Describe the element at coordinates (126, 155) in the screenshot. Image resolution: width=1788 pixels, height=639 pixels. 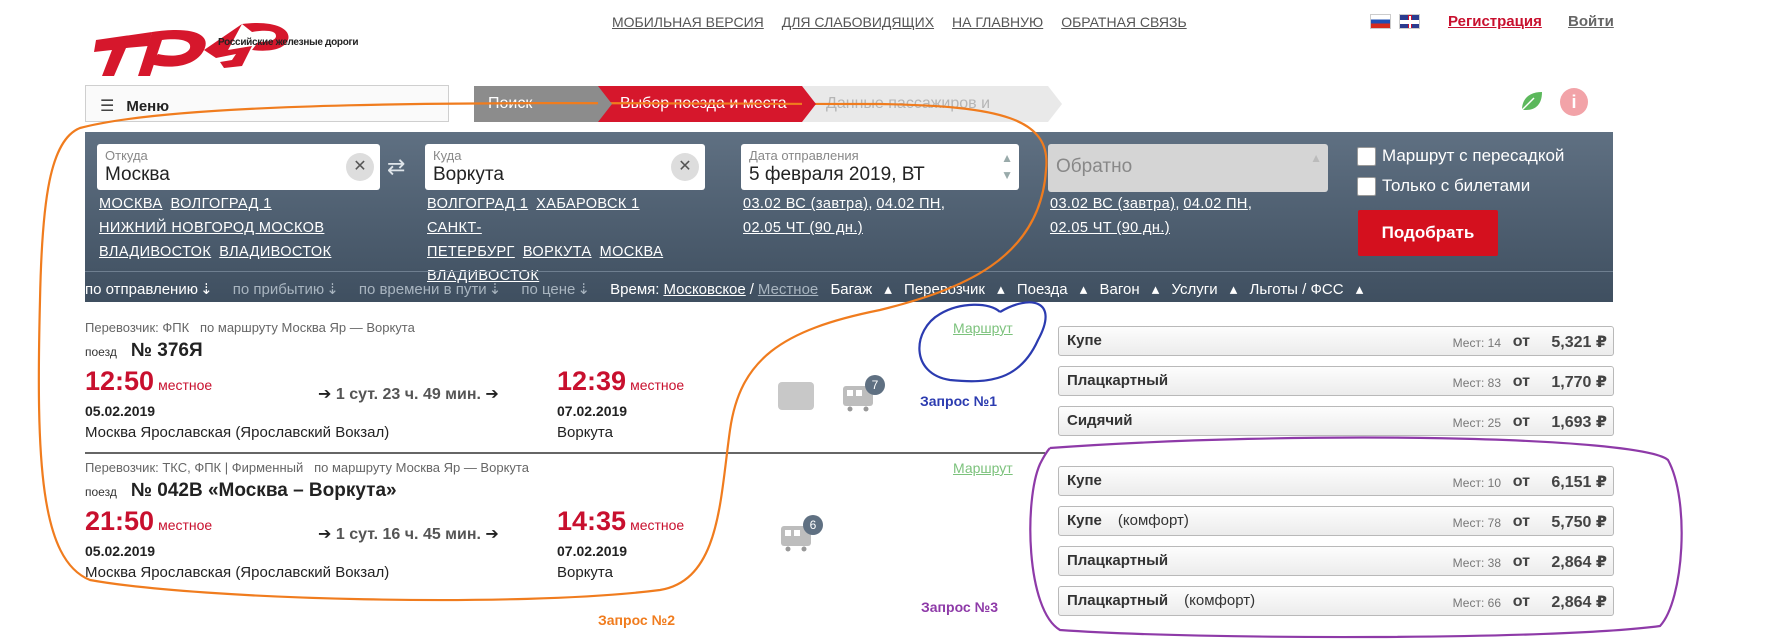
I see `from-label: Откуда` at that location.